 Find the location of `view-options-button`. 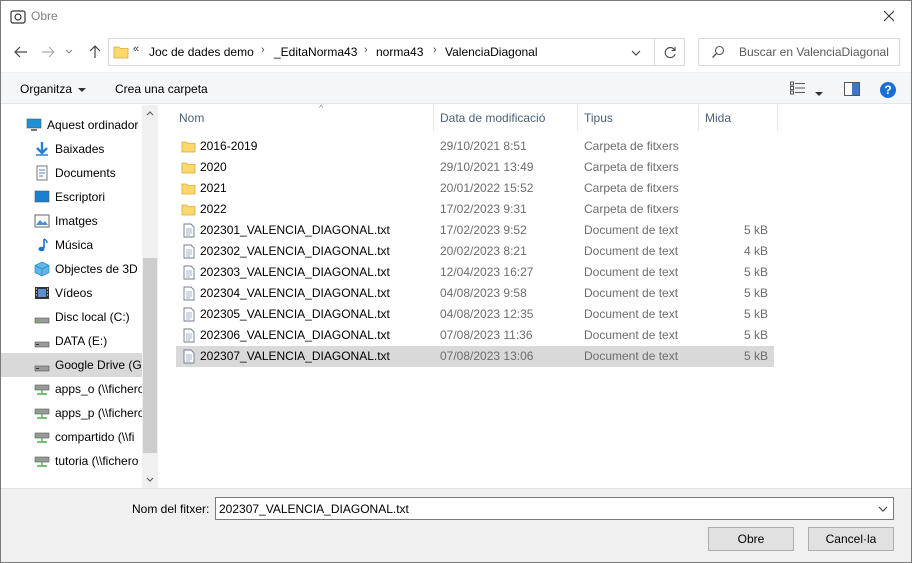

view-options-button is located at coordinates (819, 93).